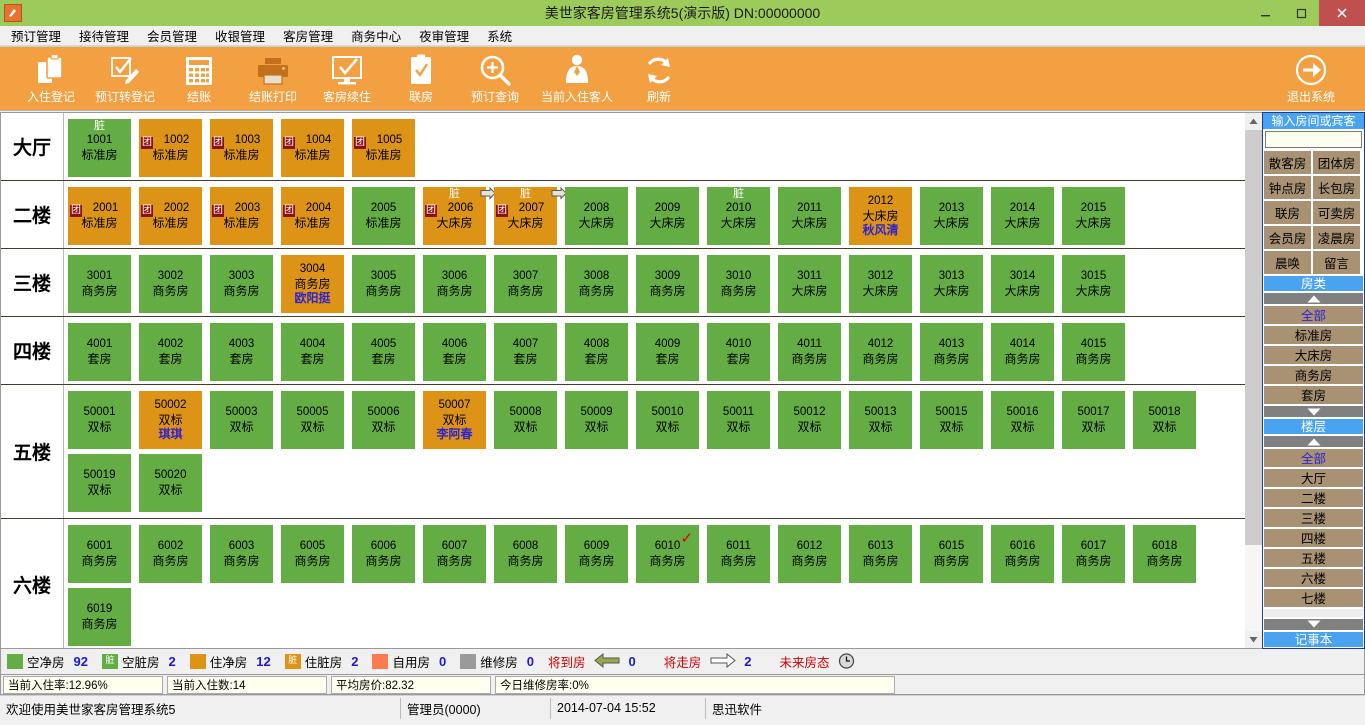  What do you see at coordinates (1313, 395) in the screenshot?
I see `list-item: 套房` at bounding box center [1313, 395].